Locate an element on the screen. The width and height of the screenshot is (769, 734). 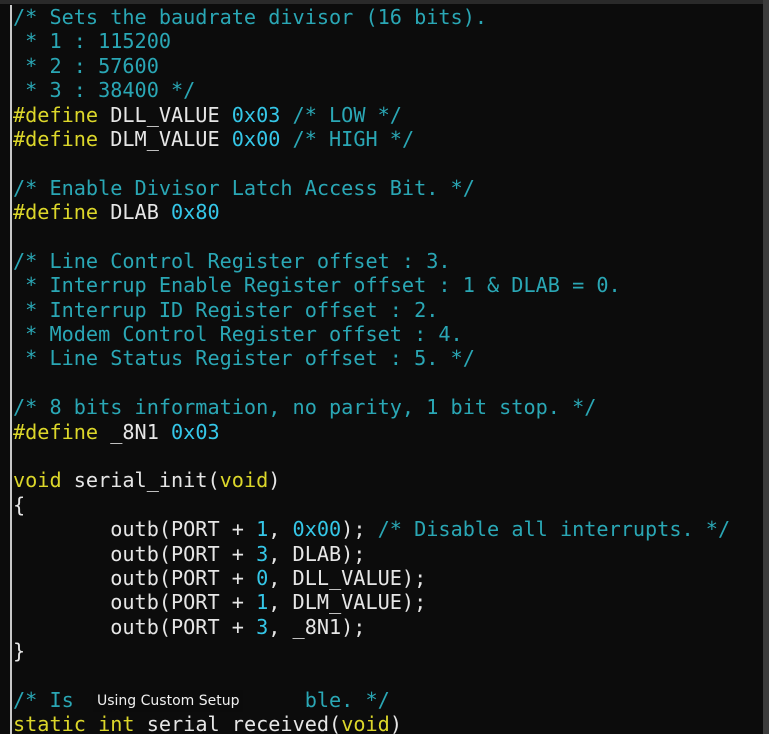
code-line: outb(PORT + 0, DLL_VALUE); is located at coordinates (370, 578).